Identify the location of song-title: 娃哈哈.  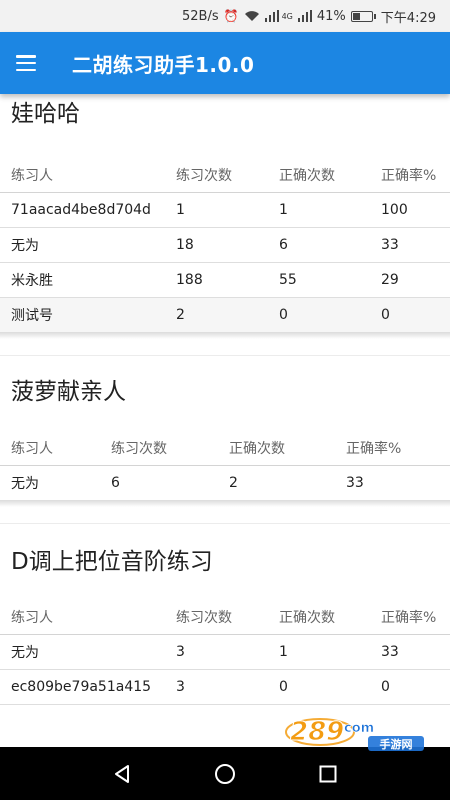
(45, 114).